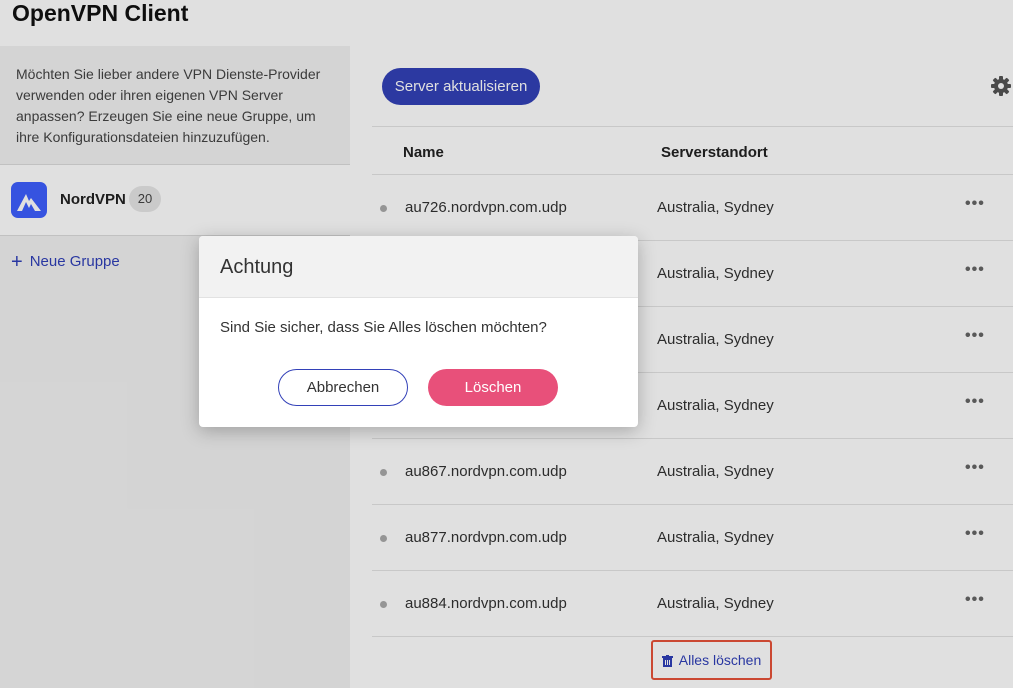 The height and width of the screenshot is (688, 1013). What do you see at coordinates (493, 387) in the screenshot?
I see `confirm-delete-button: Löschen` at bounding box center [493, 387].